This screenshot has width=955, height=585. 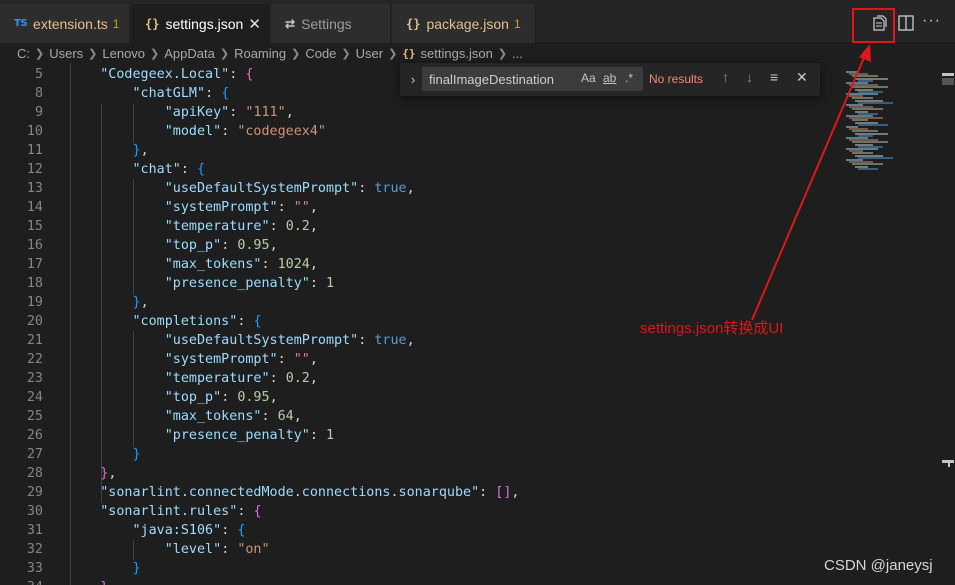 I want to click on settings-editor-icon: ⇄, so click(x=290, y=23).